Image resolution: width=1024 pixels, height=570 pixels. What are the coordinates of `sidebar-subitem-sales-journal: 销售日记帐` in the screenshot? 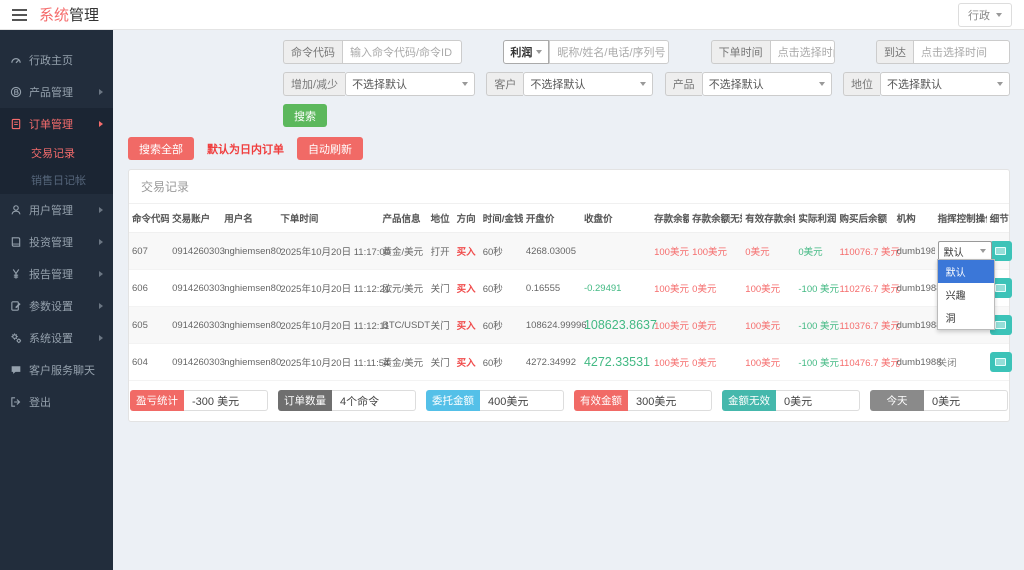 It's located at (56, 180).